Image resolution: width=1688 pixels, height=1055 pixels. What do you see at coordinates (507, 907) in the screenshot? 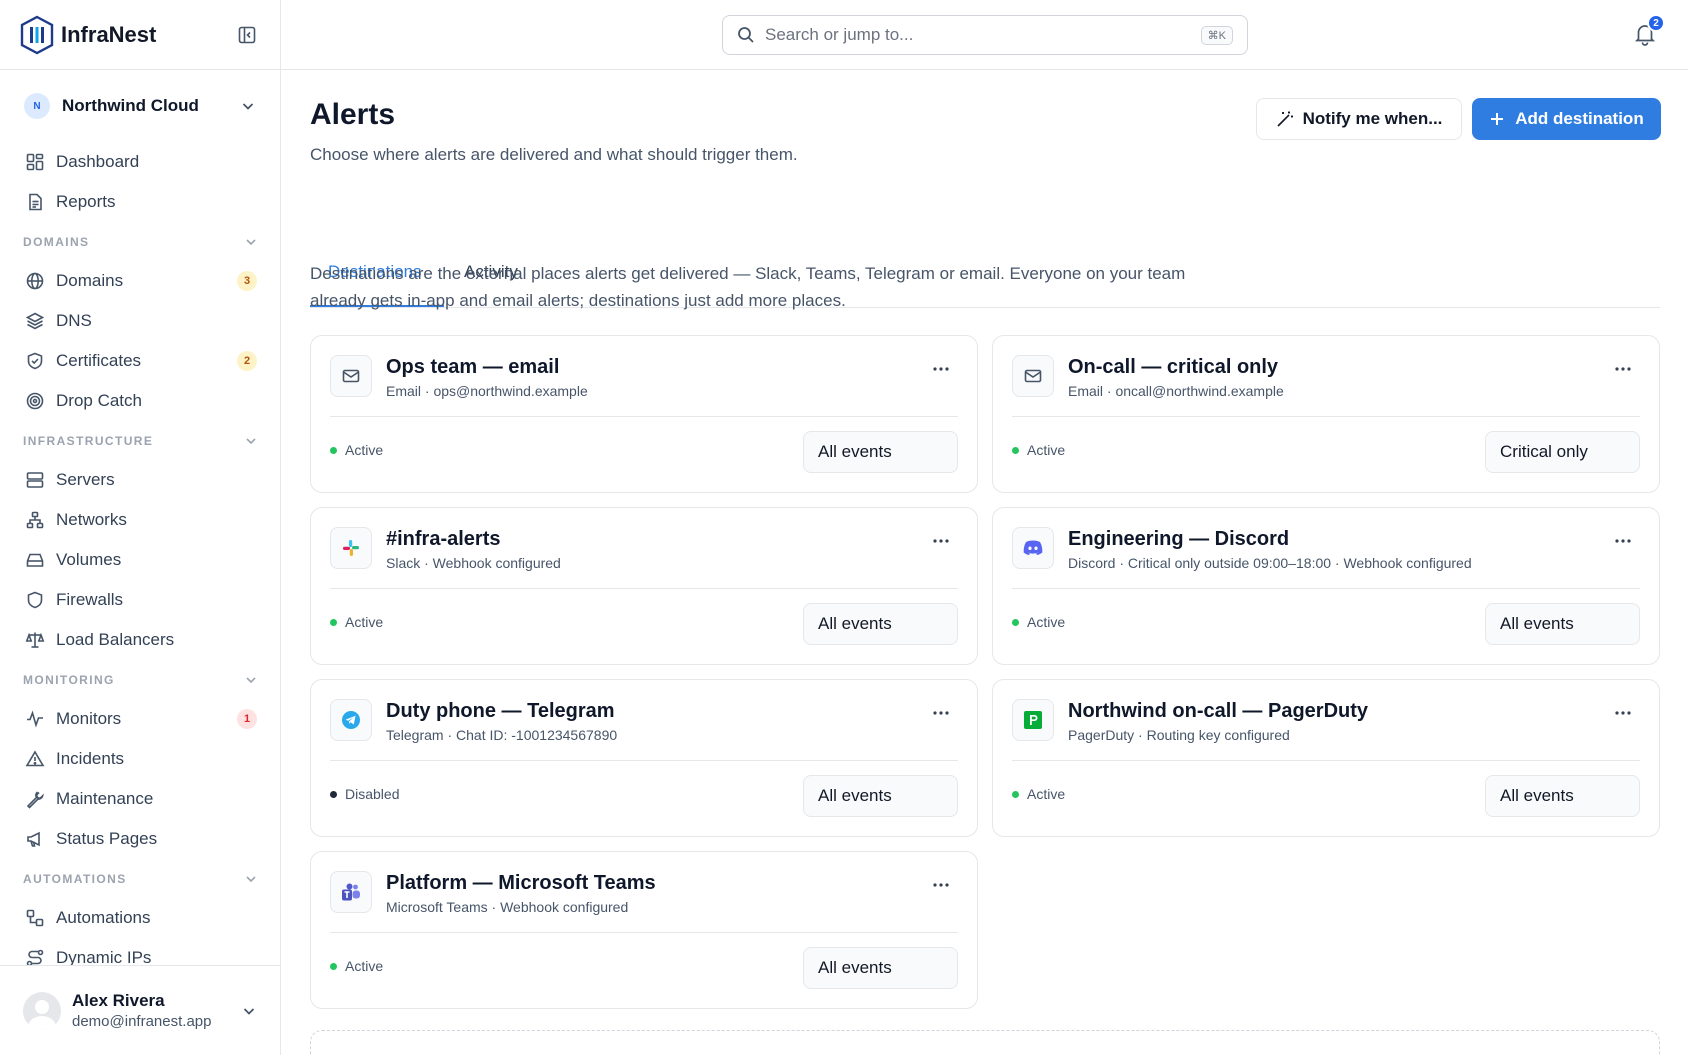
I see `destination-details: Microsoft Teams · Webhook configured` at bounding box center [507, 907].